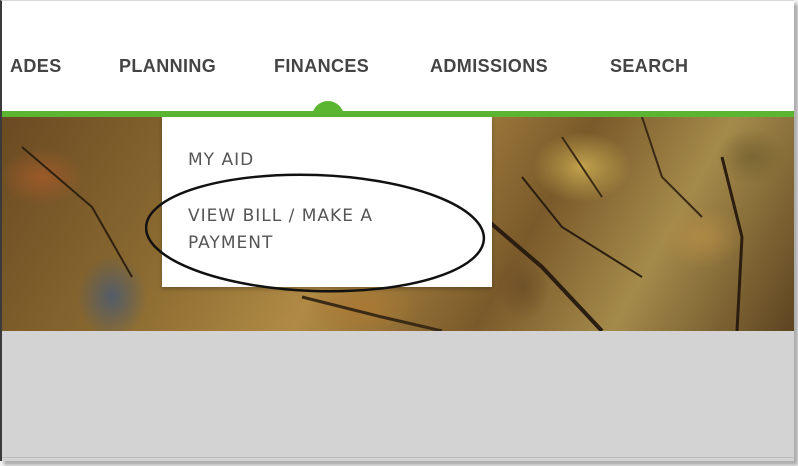 This screenshot has width=798, height=466. Describe the element at coordinates (313, 230) in the screenshot. I see `menu-item-view-bill-make-payment: VIEW BILL / MAKE A PAYMENT` at that location.